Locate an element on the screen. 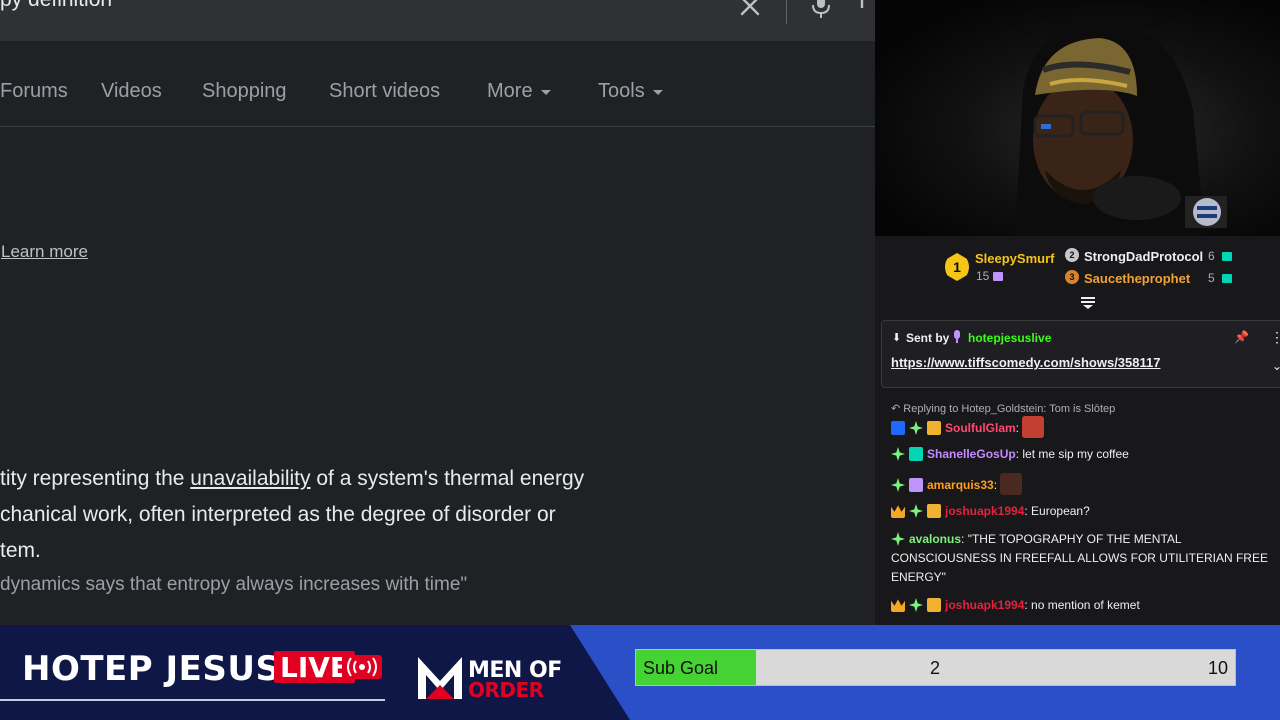 The height and width of the screenshot is (720, 1280). tab-shopping: Shopping is located at coordinates (244, 91).